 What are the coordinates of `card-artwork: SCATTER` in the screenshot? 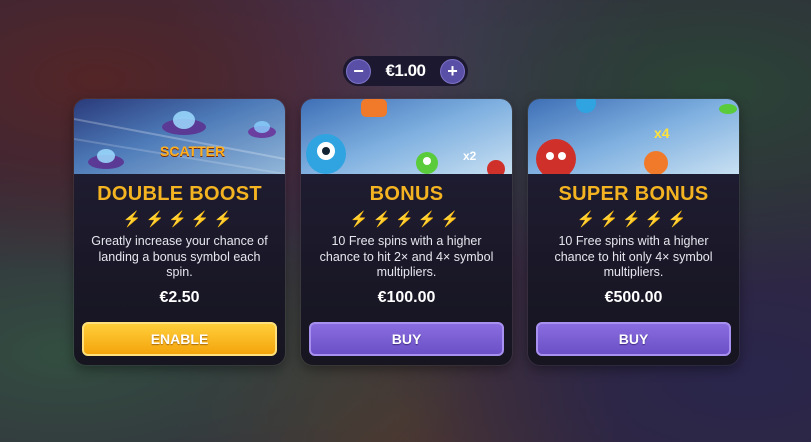 It's located at (179, 136).